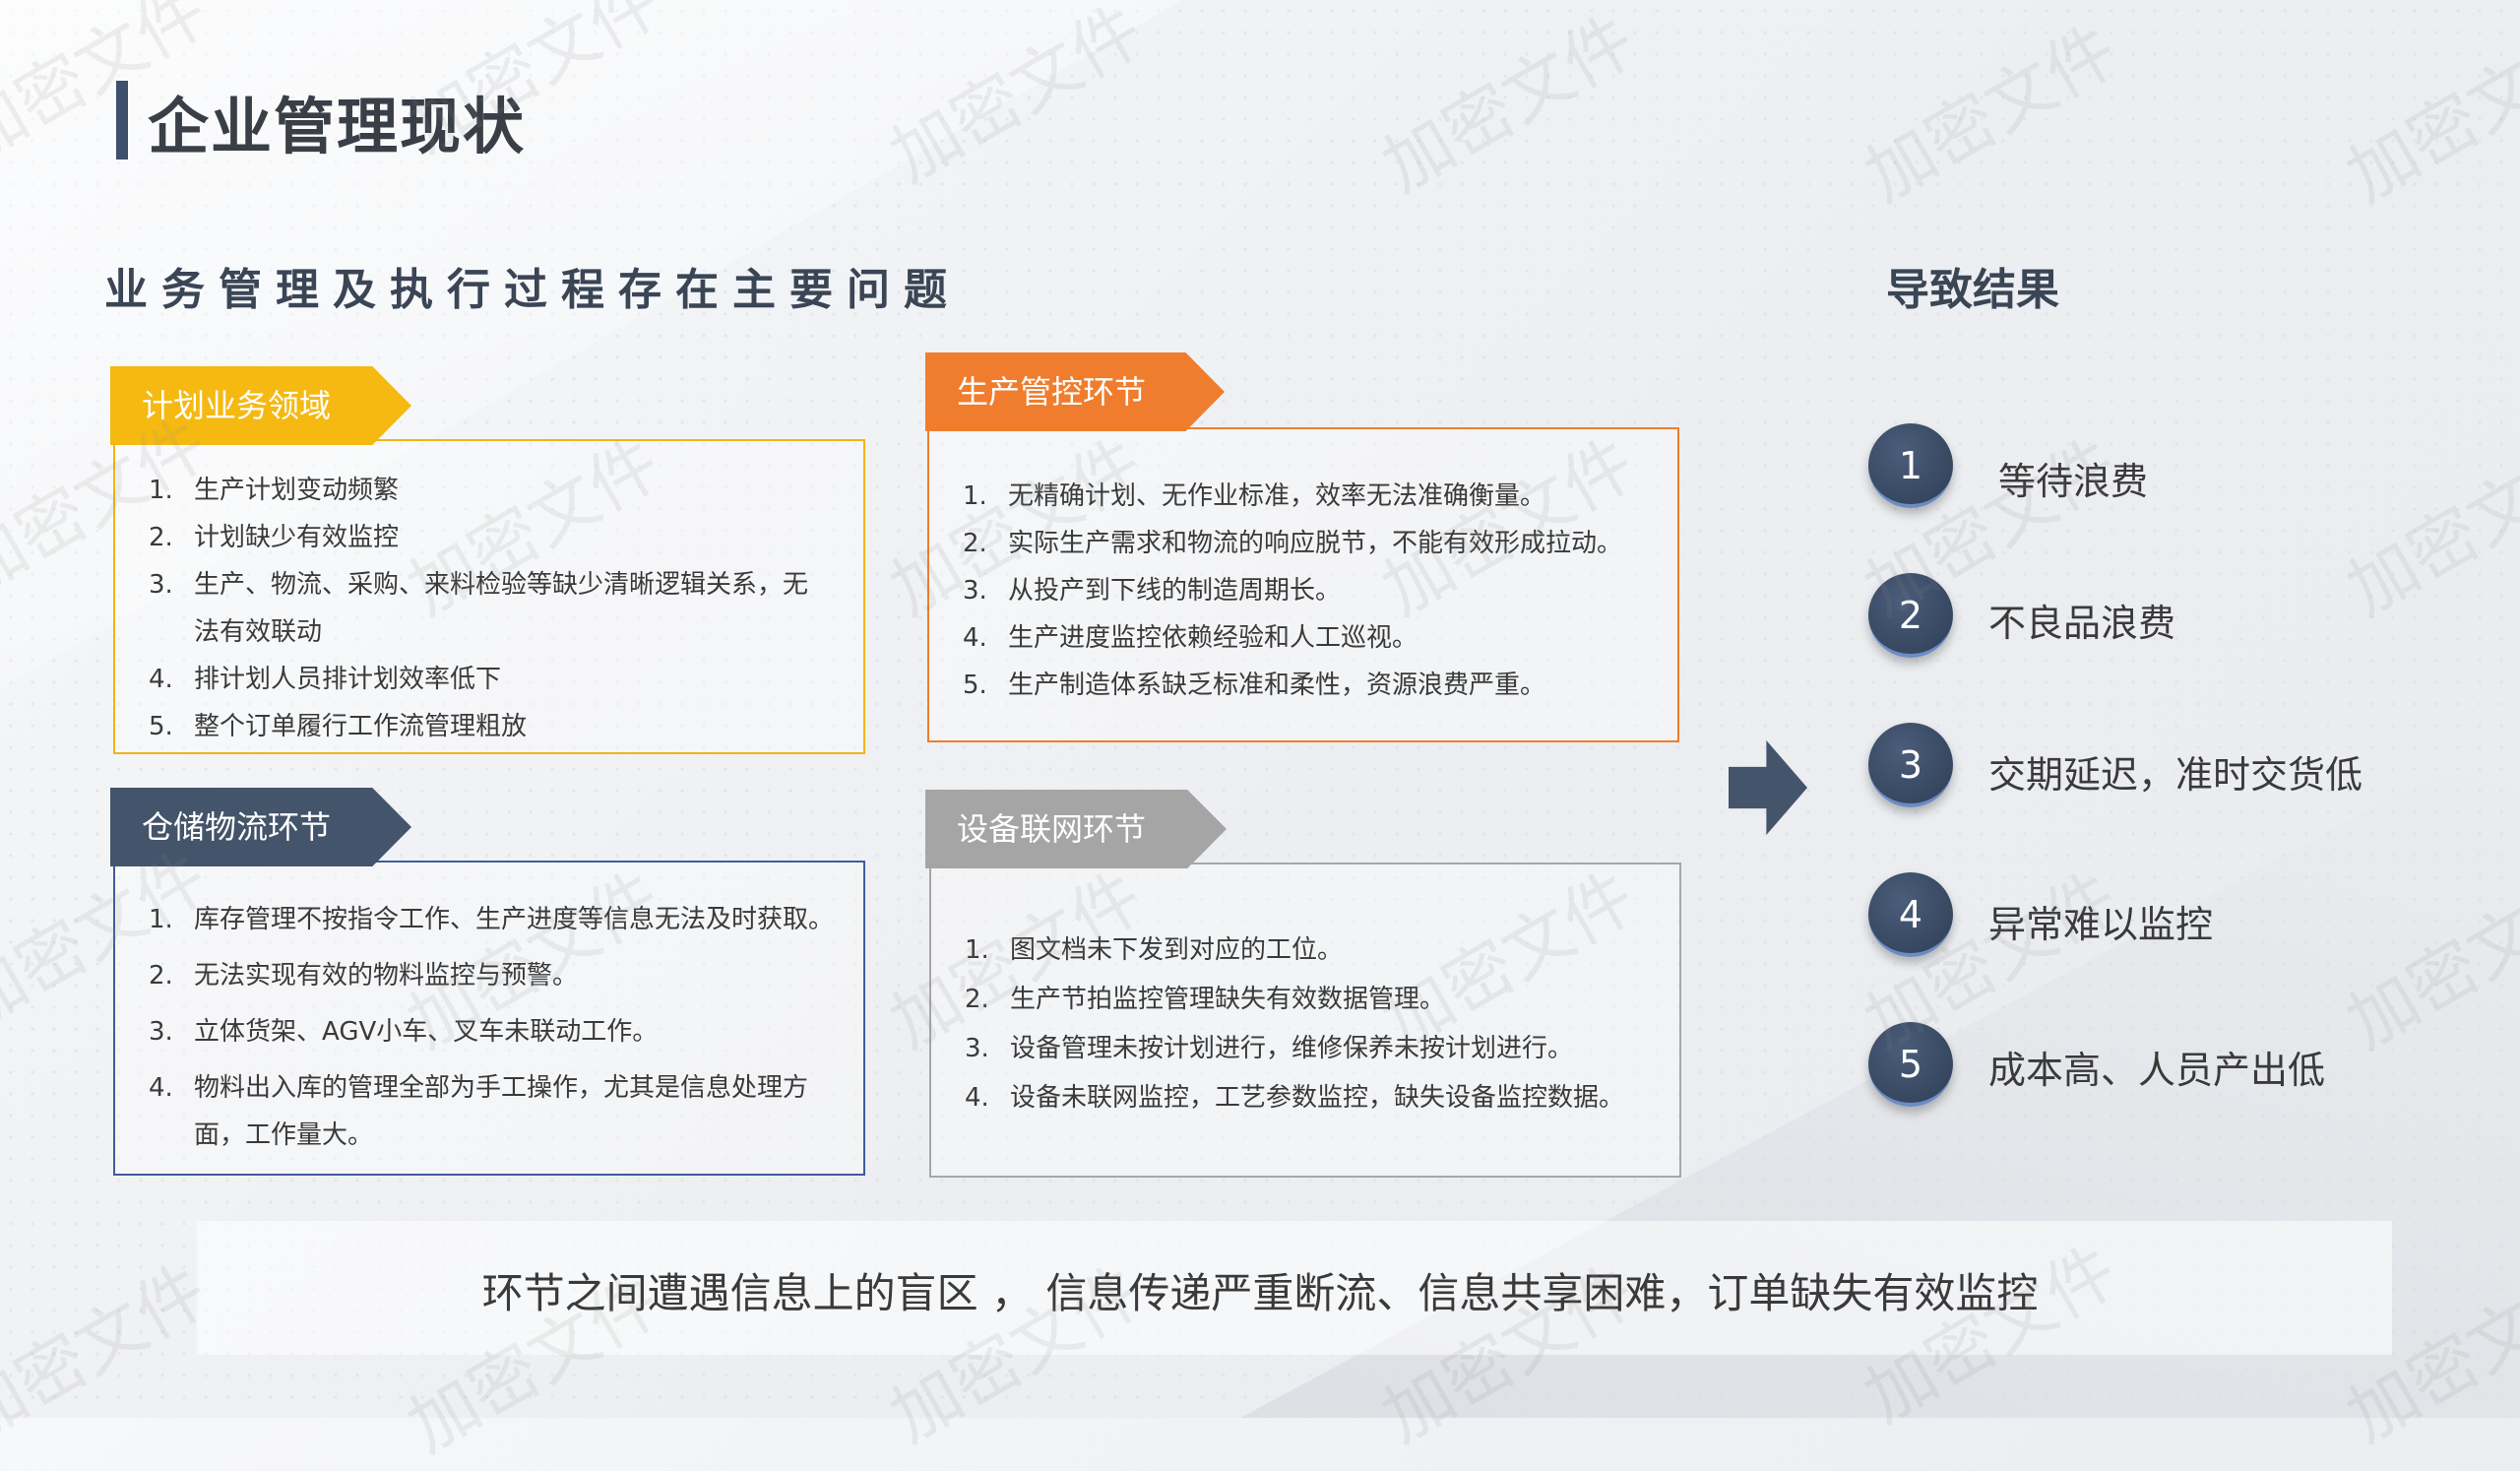  I want to click on title-accent-bar, so click(122, 120).